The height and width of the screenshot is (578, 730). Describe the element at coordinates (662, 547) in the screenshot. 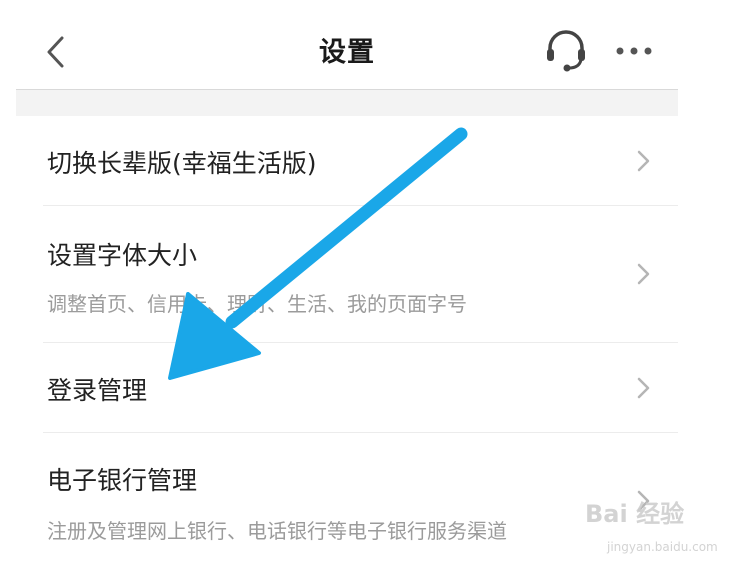

I see `watermark-url: jingyan.baidu.com` at that location.